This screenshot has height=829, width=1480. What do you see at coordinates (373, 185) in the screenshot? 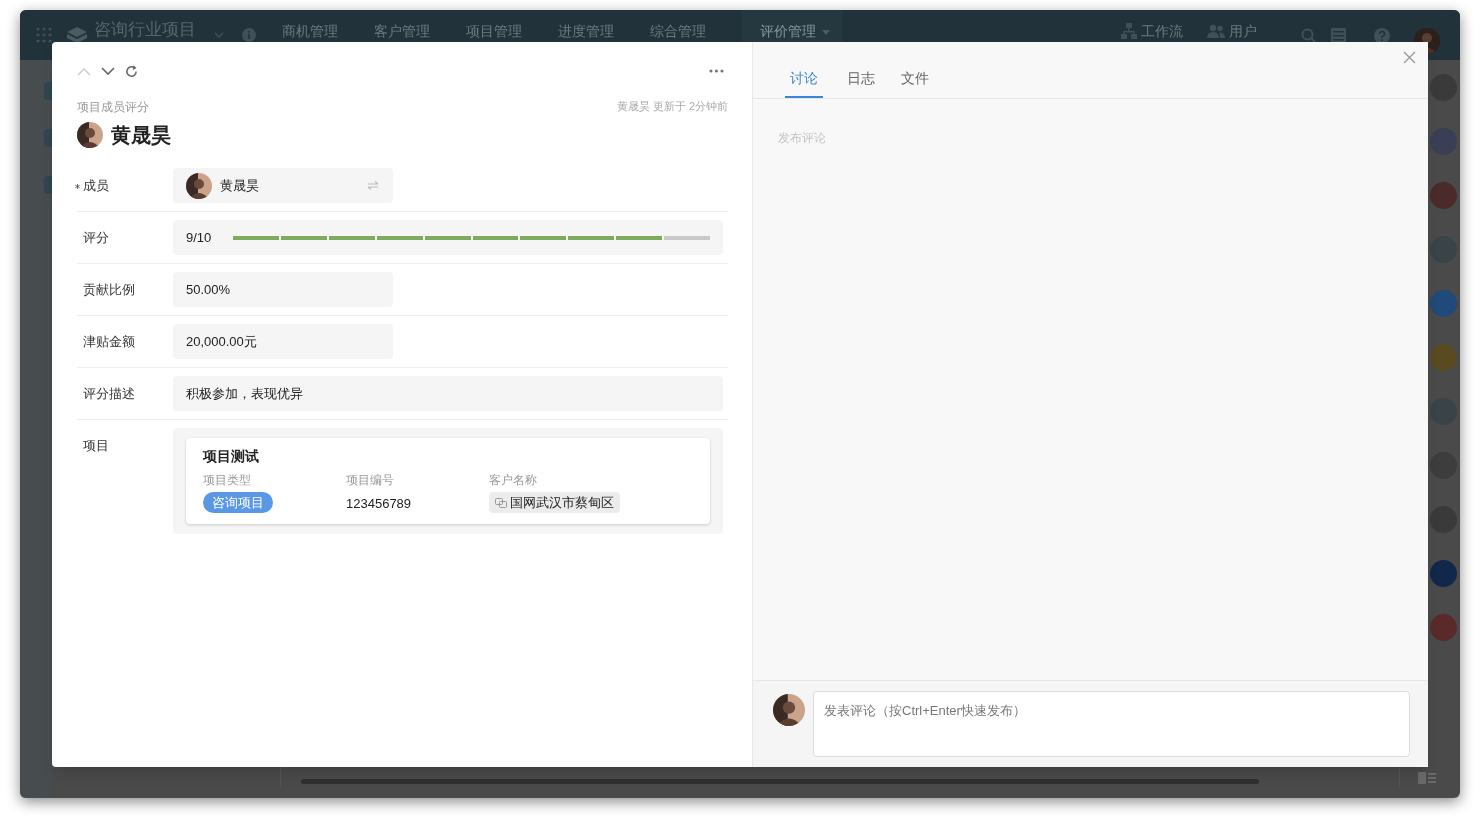
I see `swap-icon` at bounding box center [373, 185].